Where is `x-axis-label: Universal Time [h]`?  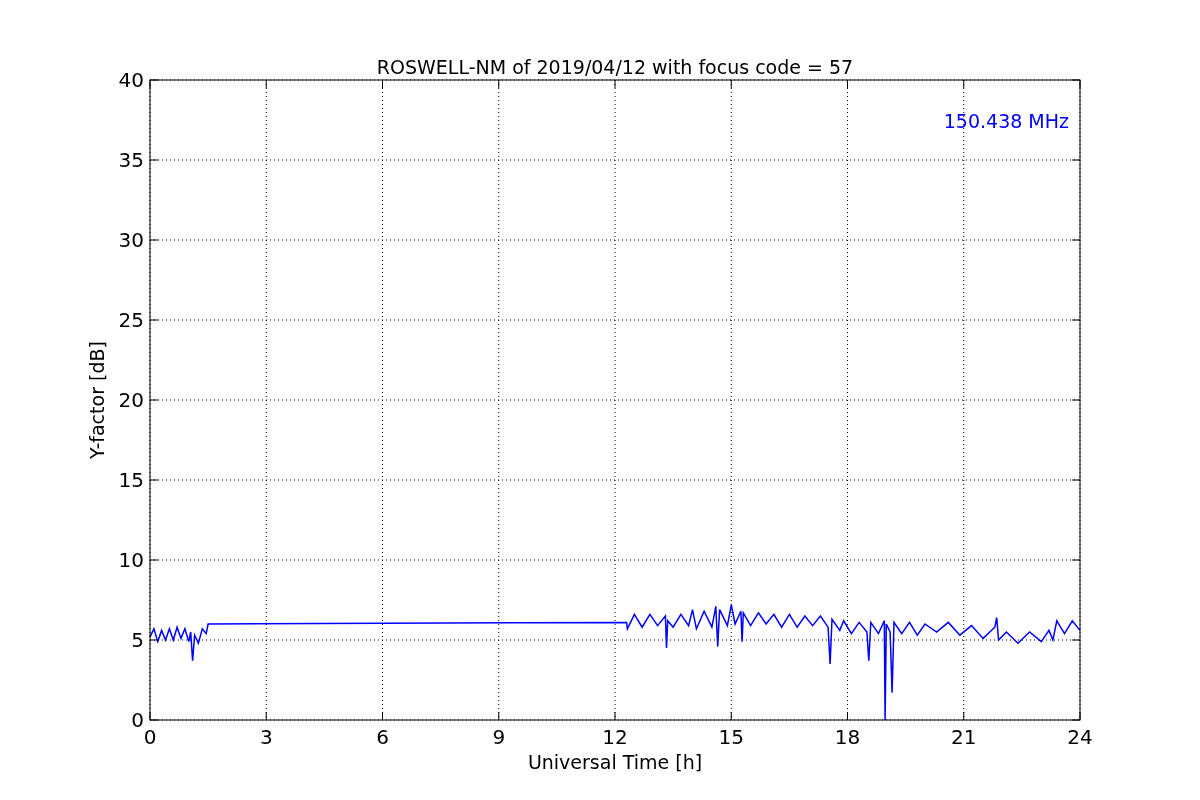 x-axis-label: Universal Time [h] is located at coordinates (615, 762).